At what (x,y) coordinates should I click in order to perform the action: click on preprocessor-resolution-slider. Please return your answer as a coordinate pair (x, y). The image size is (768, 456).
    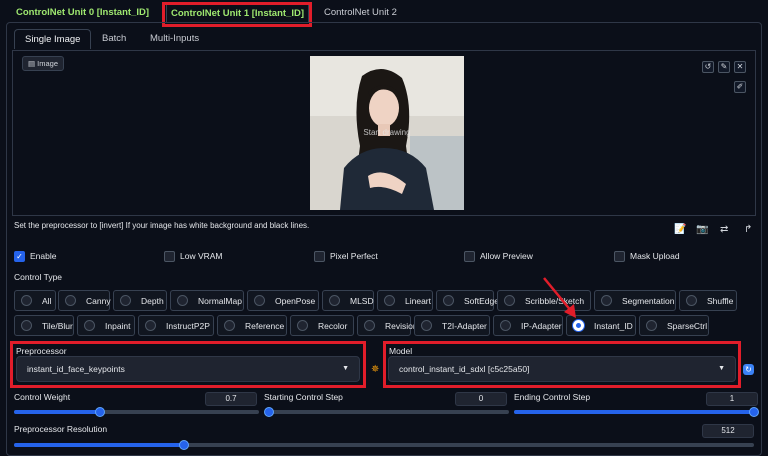
    Looking at the image, I should click on (384, 445).